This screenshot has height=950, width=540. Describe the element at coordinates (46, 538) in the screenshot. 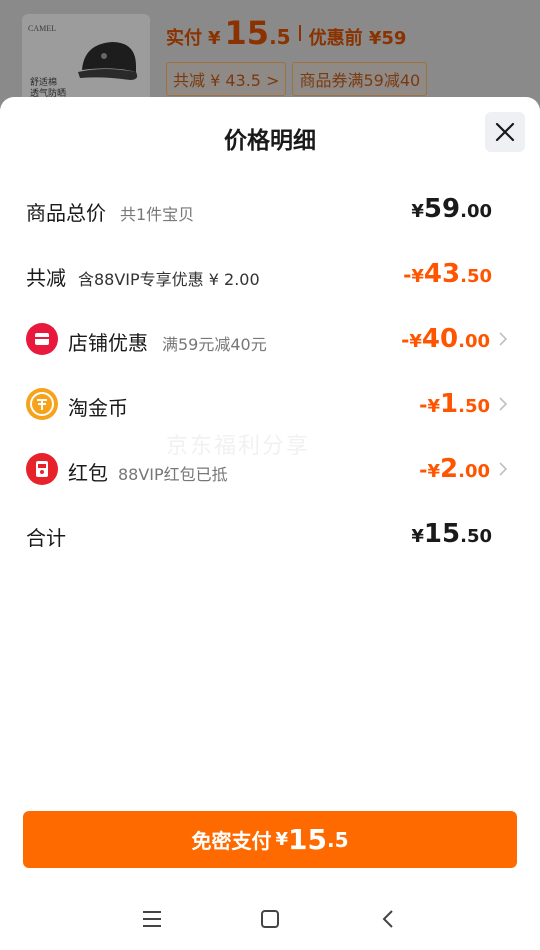

I see `row-label: 合计` at that location.